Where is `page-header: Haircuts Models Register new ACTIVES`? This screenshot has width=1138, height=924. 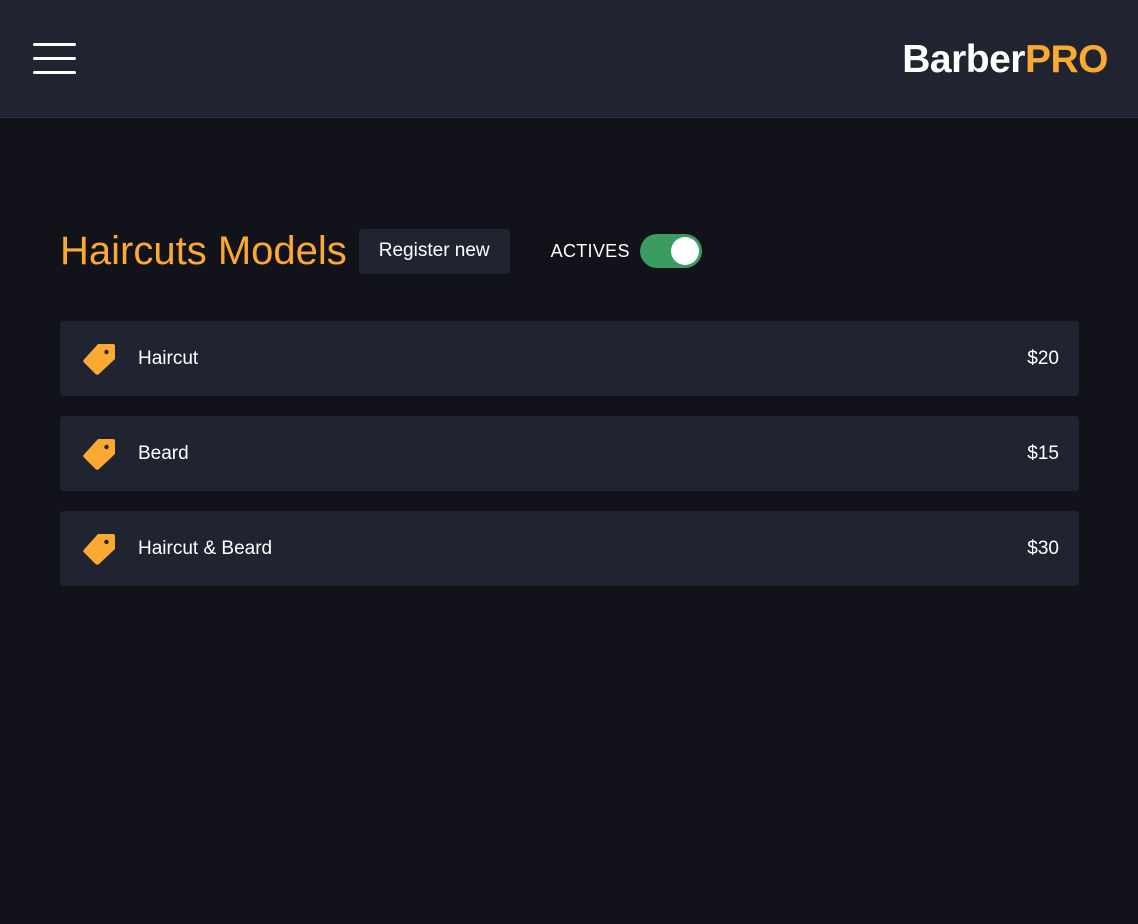 page-header: Haircuts Models Register new ACTIVES is located at coordinates (381, 251).